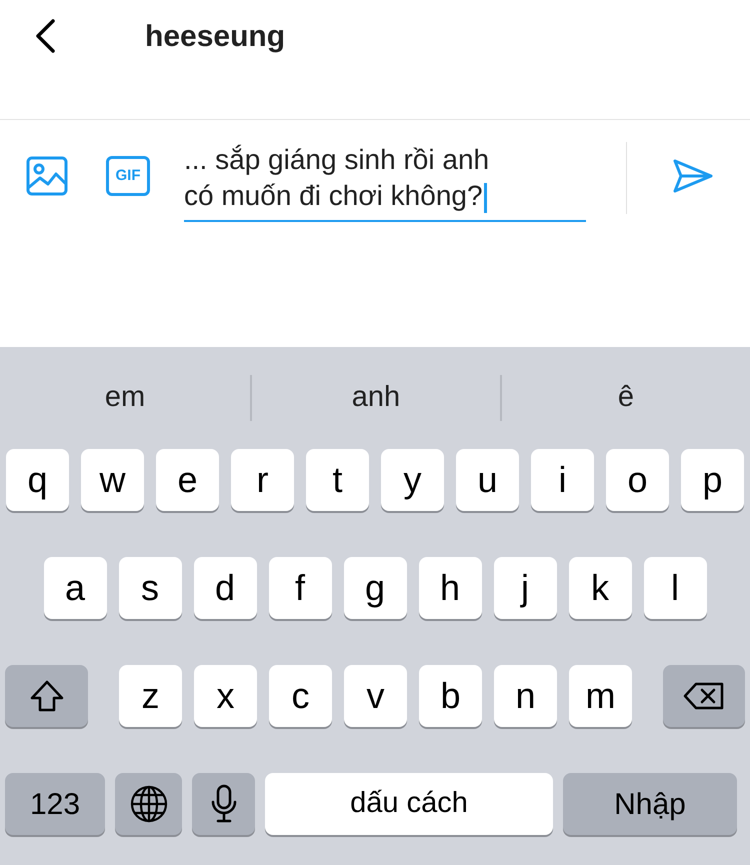  Describe the element at coordinates (337, 480) in the screenshot. I see `letter-key: t` at that location.